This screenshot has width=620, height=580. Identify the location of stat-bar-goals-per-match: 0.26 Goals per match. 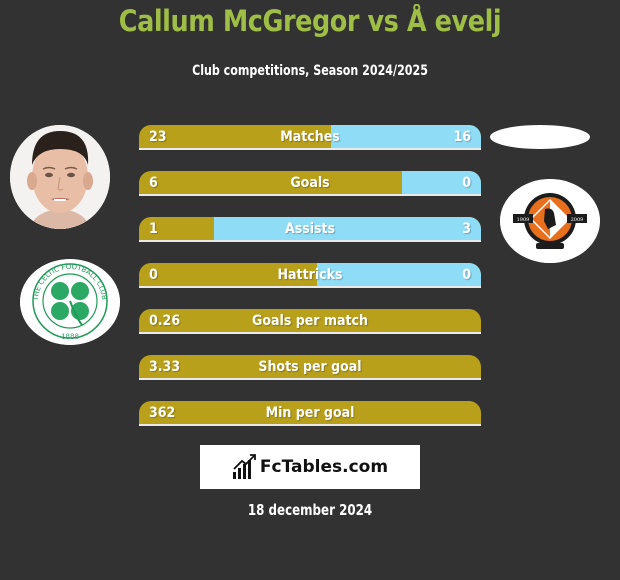
(310, 321).